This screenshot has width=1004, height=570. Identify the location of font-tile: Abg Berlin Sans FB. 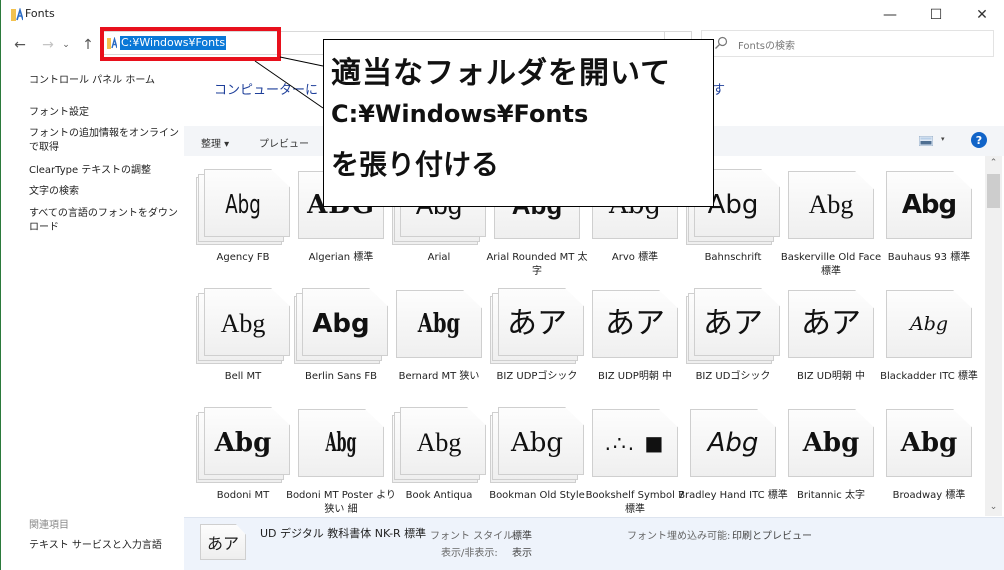
(335, 339).